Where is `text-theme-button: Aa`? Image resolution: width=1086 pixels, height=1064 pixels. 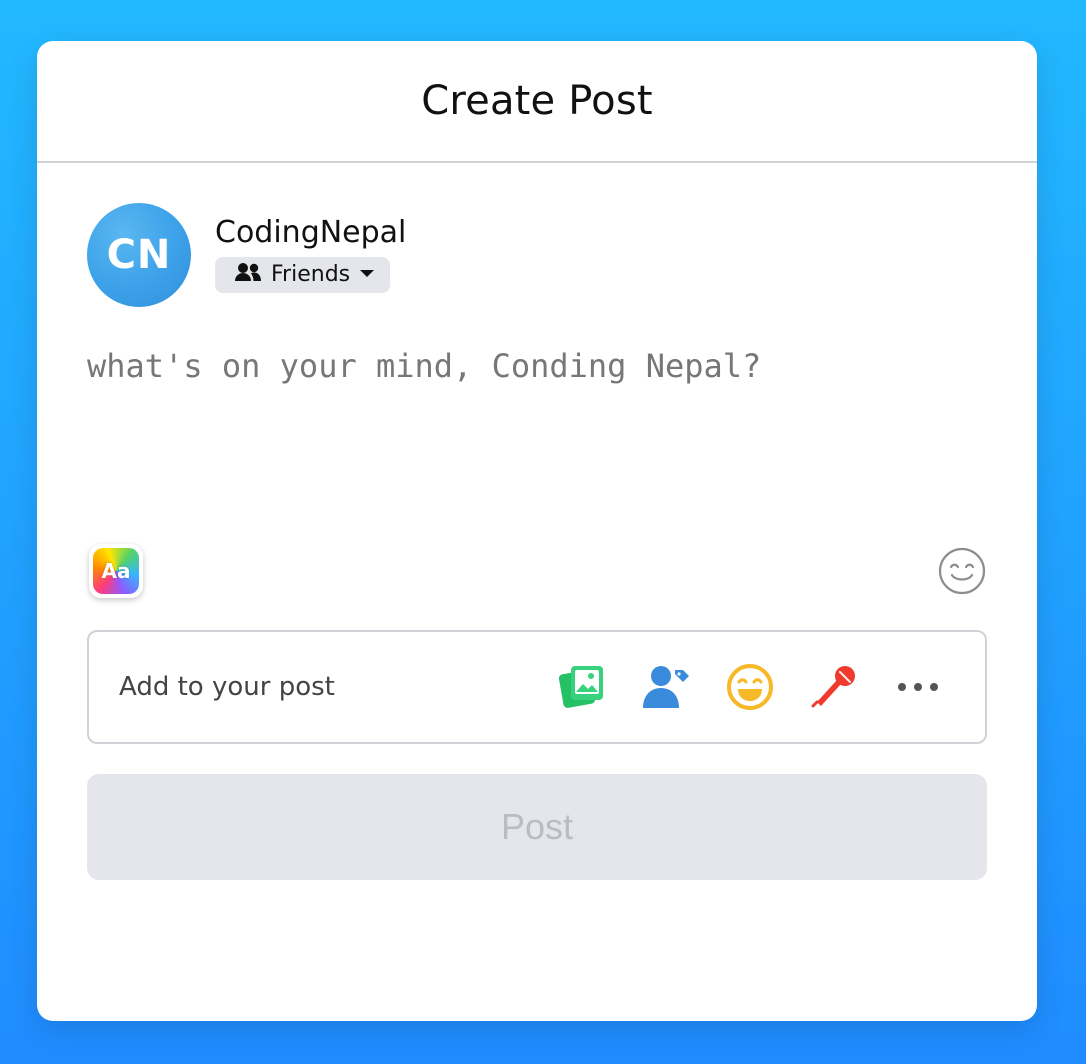 text-theme-button: Aa is located at coordinates (116, 571).